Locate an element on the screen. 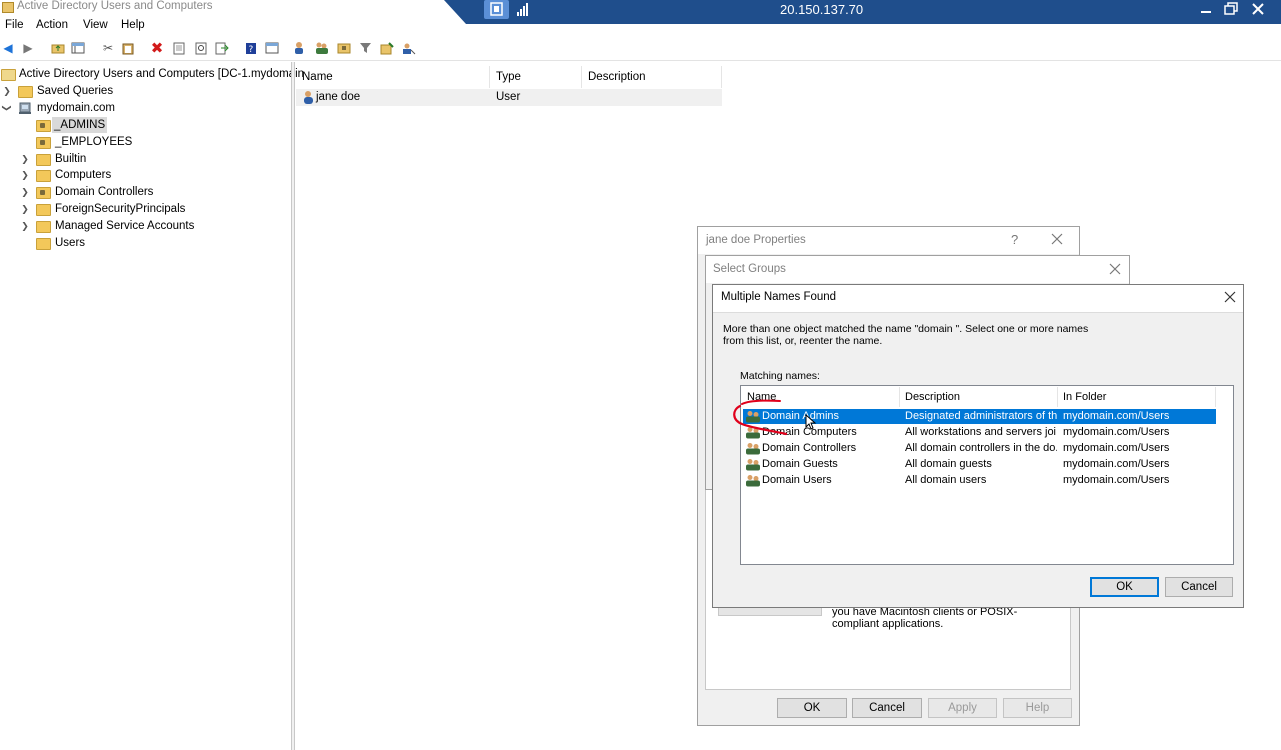  forward-arrow-icon: ▶ is located at coordinates (28, 48).